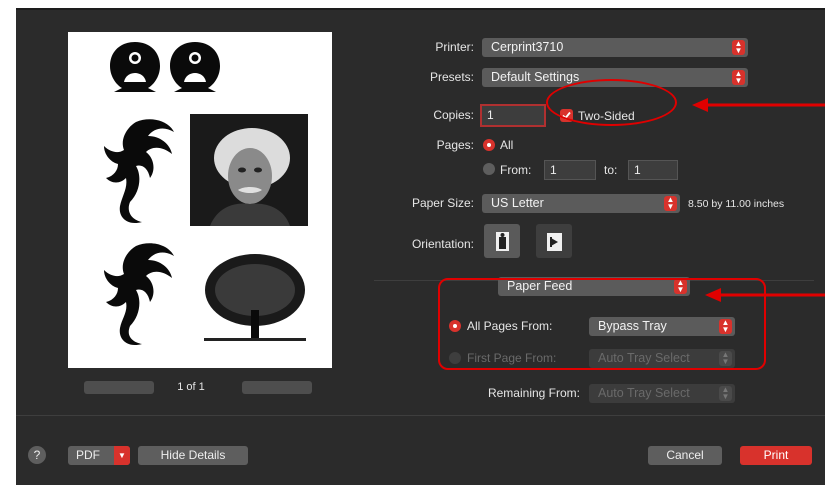 The width and height of the screenshot is (825, 485). What do you see at coordinates (249, 170) in the screenshot?
I see `portrait-photo` at bounding box center [249, 170].